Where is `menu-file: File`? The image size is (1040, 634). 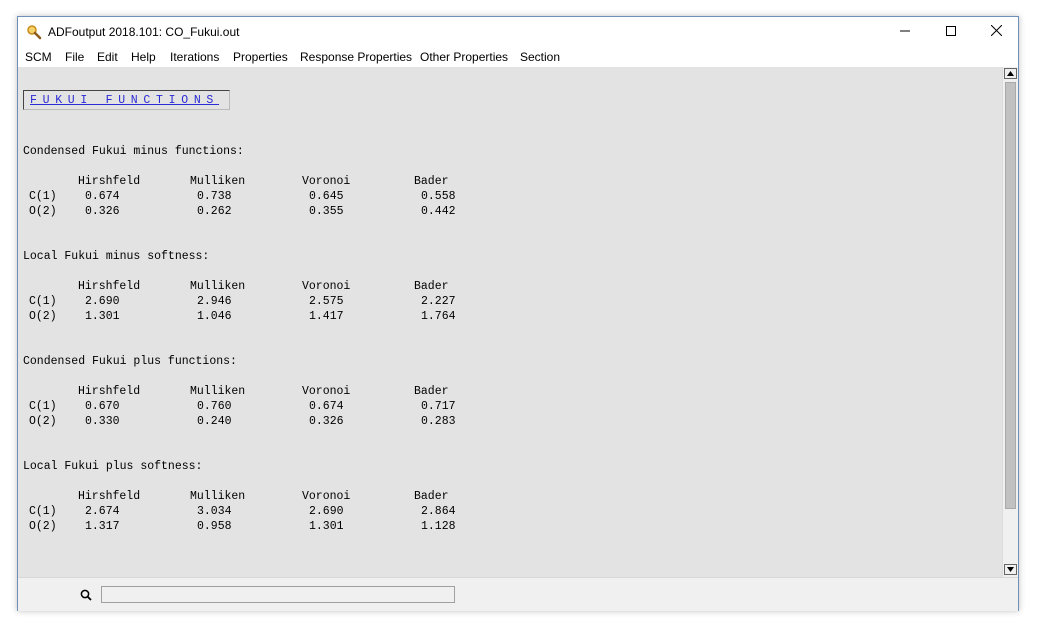 menu-file: File is located at coordinates (74, 57).